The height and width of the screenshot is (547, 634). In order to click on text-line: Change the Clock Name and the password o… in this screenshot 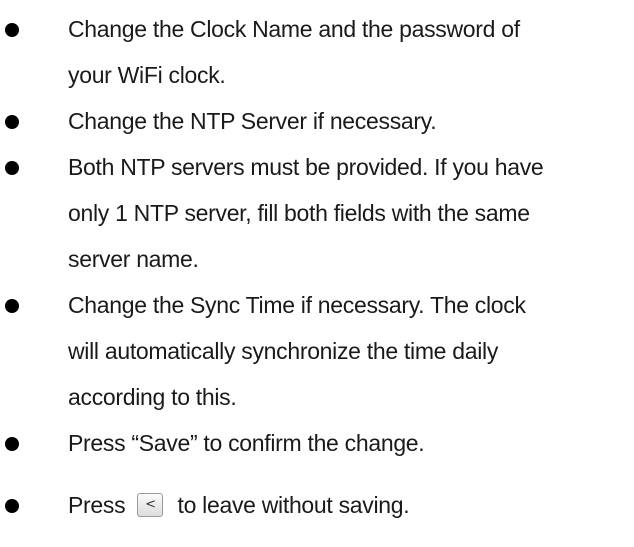, I will do `click(294, 29)`.